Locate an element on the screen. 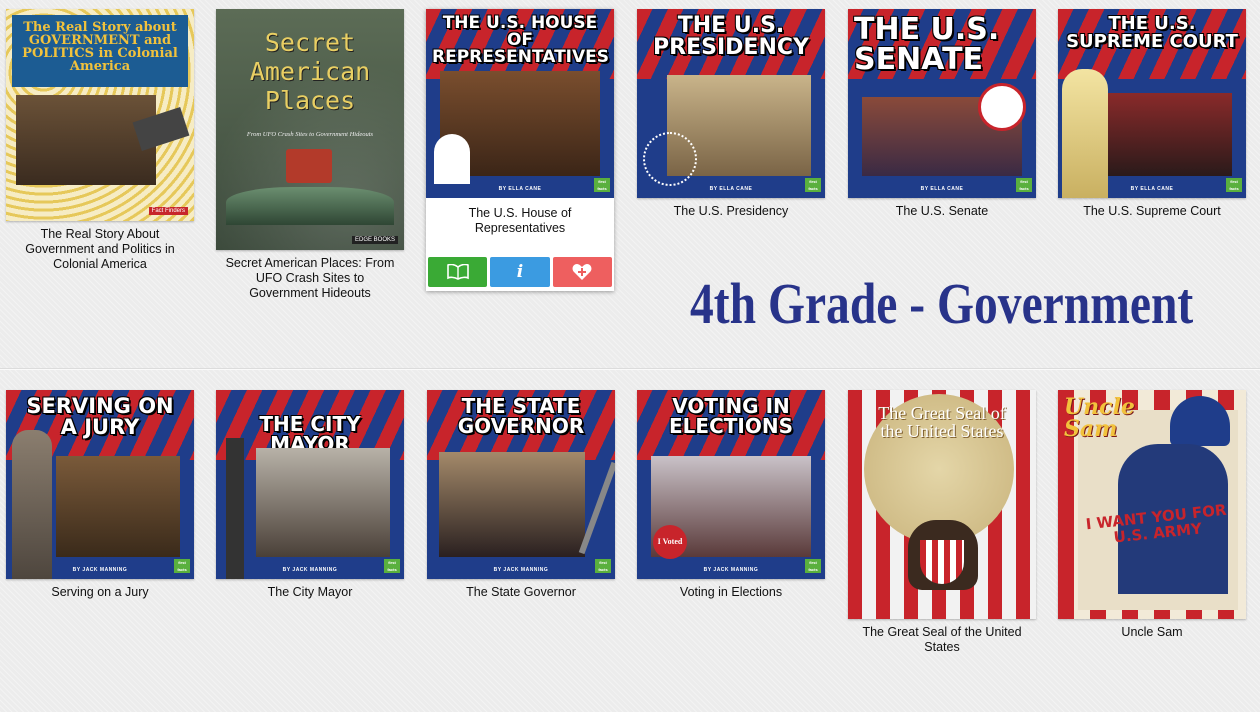 This screenshot has width=1260, height=712. book-caption: Voting in Elections is located at coordinates (731, 592).